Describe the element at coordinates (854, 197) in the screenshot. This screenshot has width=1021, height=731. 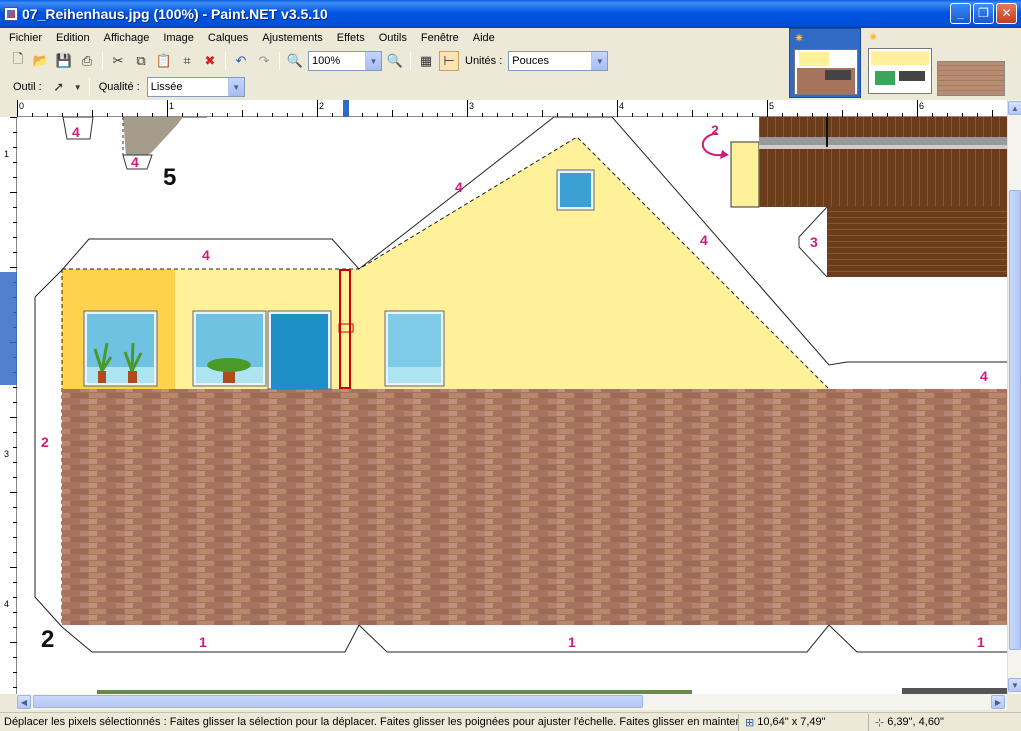
I see `roof-piece` at that location.